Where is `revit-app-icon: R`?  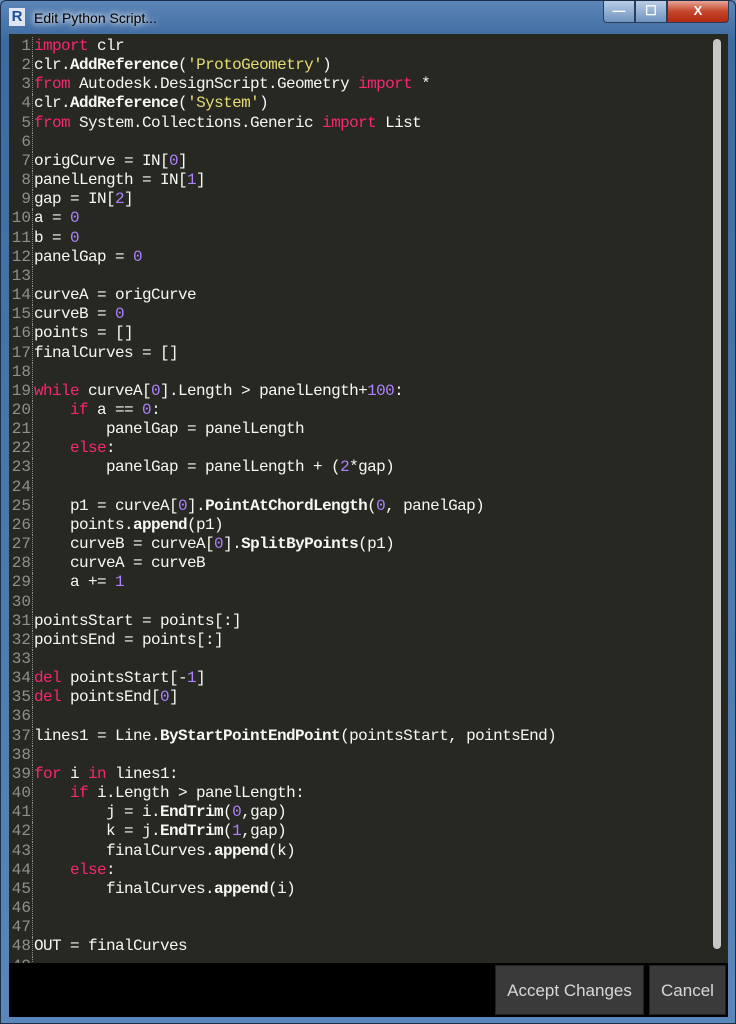 revit-app-icon: R is located at coordinates (17, 17).